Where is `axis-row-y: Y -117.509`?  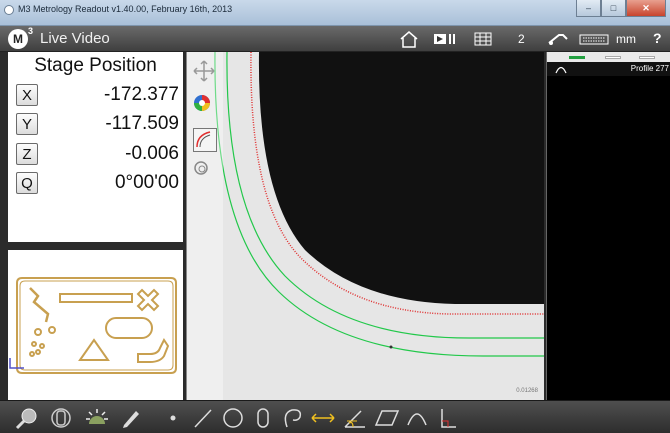 axis-row-y: Y -117.509 is located at coordinates (98, 125).